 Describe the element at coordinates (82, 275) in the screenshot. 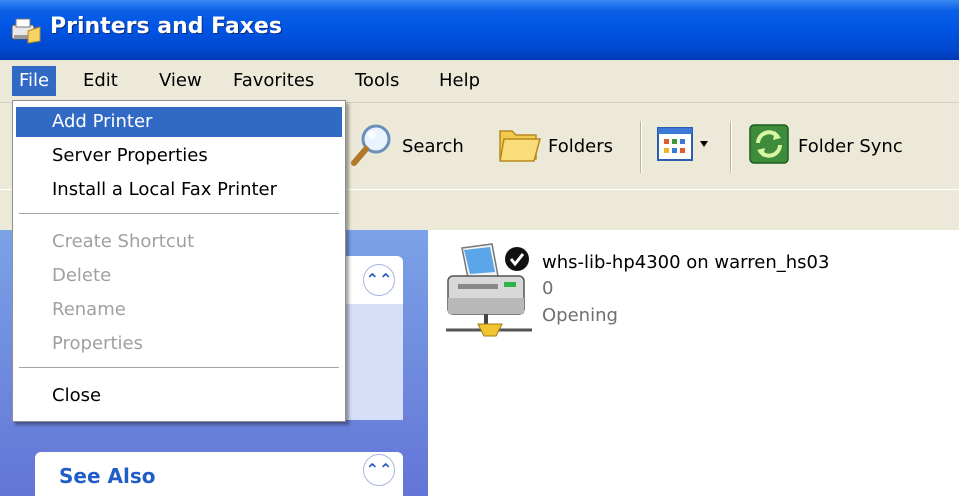

I see `menu-item-delete: Delete` at that location.